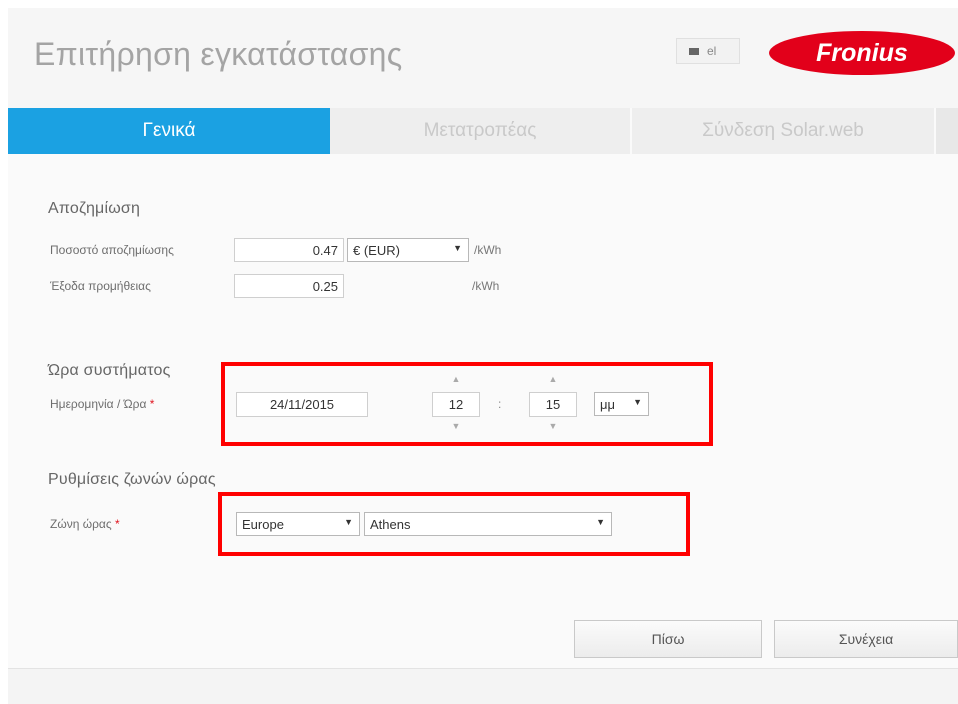 This screenshot has height=704, width=958. Describe the element at coordinates (553, 379) in the screenshot. I see `minute-up-icon: ▲` at that location.